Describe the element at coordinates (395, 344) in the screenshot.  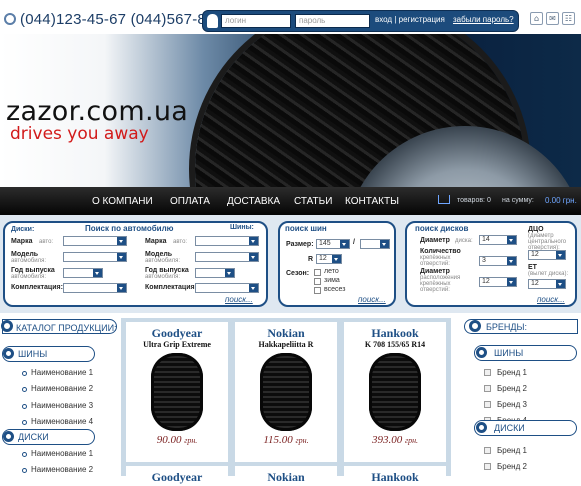
I see `product-model: K 708 155/65 R14` at that location.